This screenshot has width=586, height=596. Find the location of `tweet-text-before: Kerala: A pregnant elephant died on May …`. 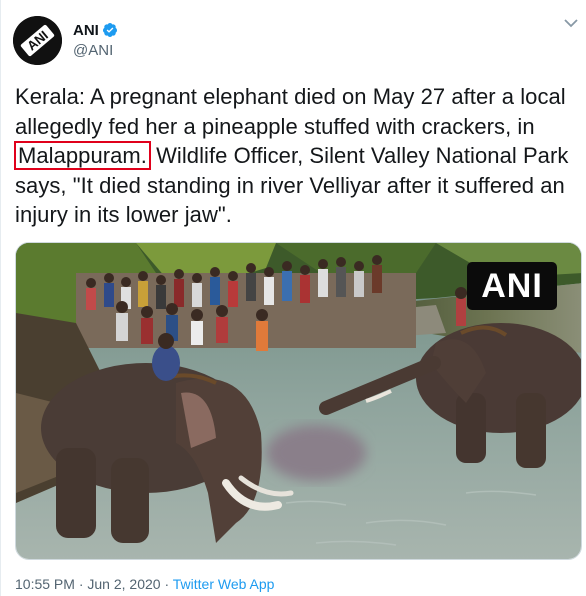

tweet-text-before: Kerala: A pregnant elephant died on May … is located at coordinates (290, 111).